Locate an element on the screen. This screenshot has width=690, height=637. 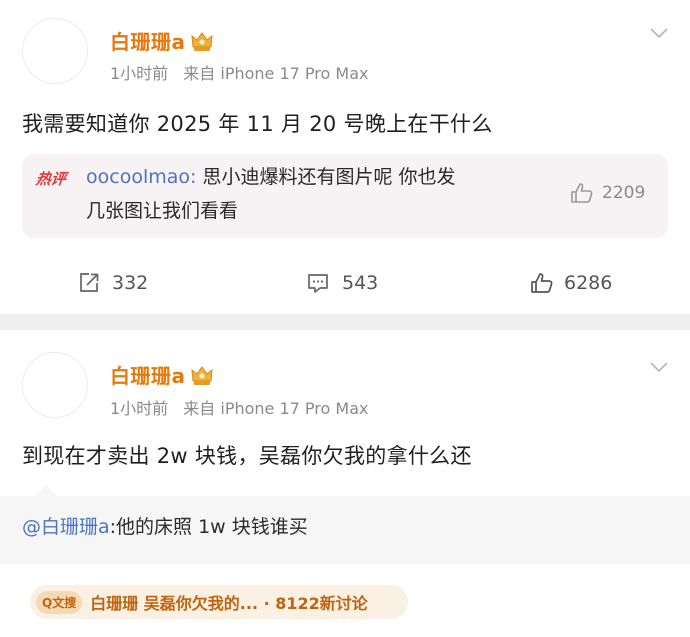
hot-comment-line1: 思小迪爆料还有图片呢 你也发 is located at coordinates (326, 177).